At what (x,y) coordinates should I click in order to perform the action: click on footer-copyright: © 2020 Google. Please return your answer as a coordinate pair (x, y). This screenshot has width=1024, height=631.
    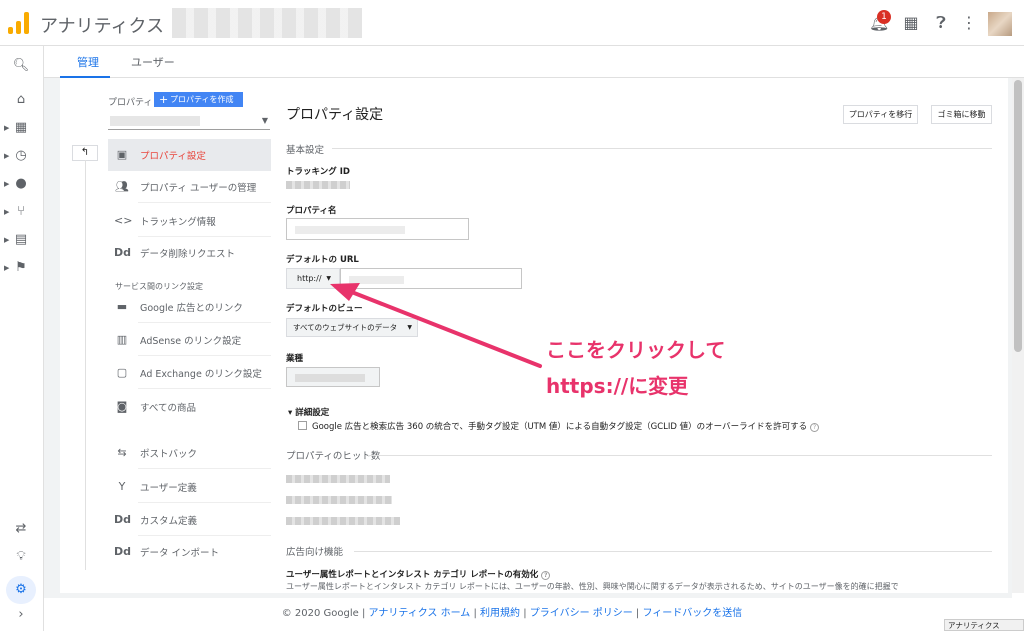
    Looking at the image, I should click on (320, 613).